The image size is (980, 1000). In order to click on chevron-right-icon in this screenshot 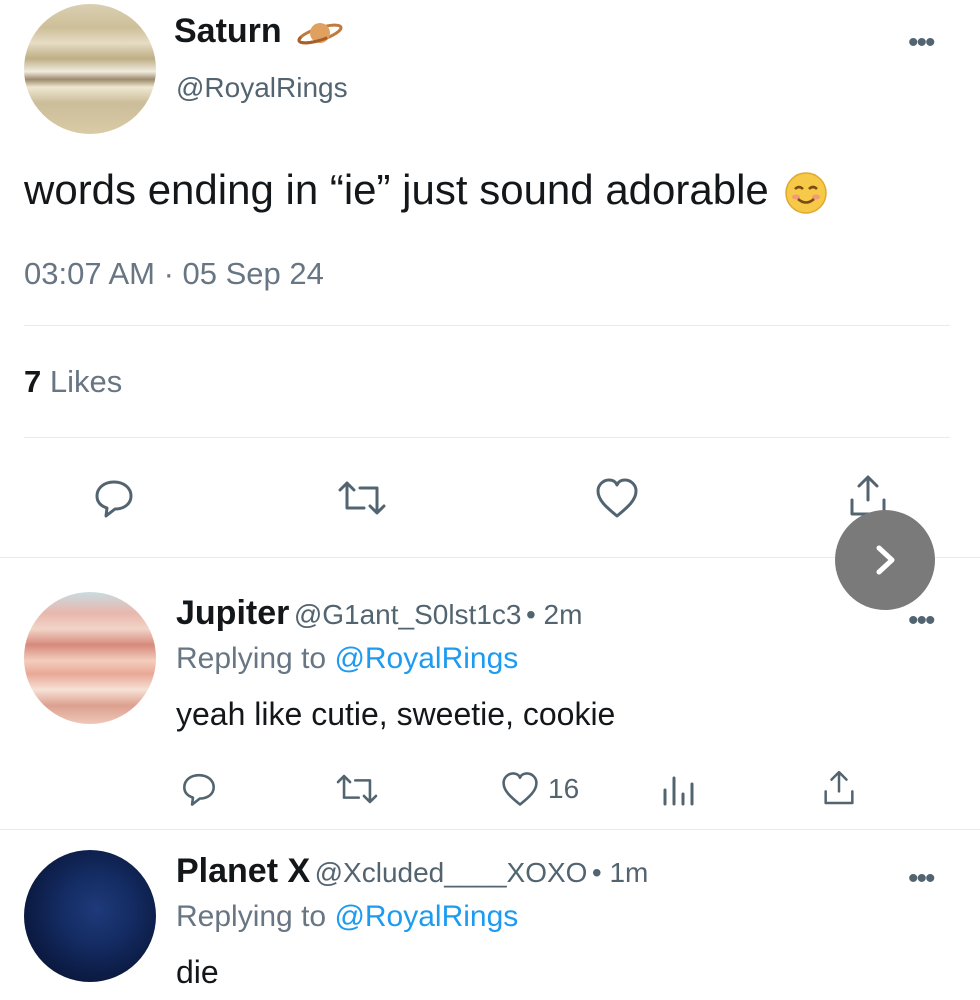, I will do `click(885, 560)`.